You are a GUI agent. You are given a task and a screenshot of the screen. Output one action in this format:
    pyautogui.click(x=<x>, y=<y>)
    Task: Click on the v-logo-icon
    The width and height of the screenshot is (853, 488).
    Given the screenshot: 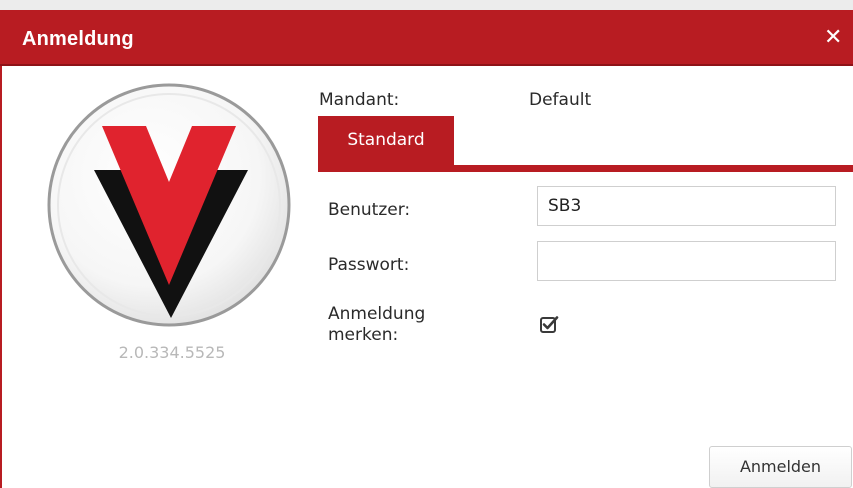 What is the action you would take?
    pyautogui.click(x=169, y=205)
    